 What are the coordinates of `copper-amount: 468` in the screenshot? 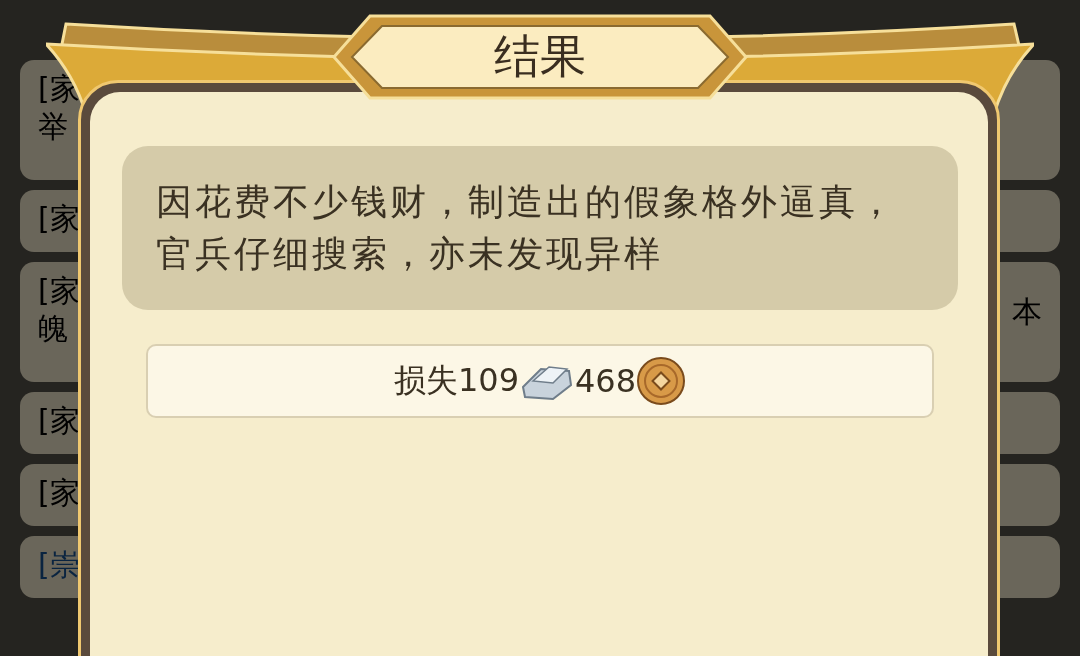 It's located at (606, 381).